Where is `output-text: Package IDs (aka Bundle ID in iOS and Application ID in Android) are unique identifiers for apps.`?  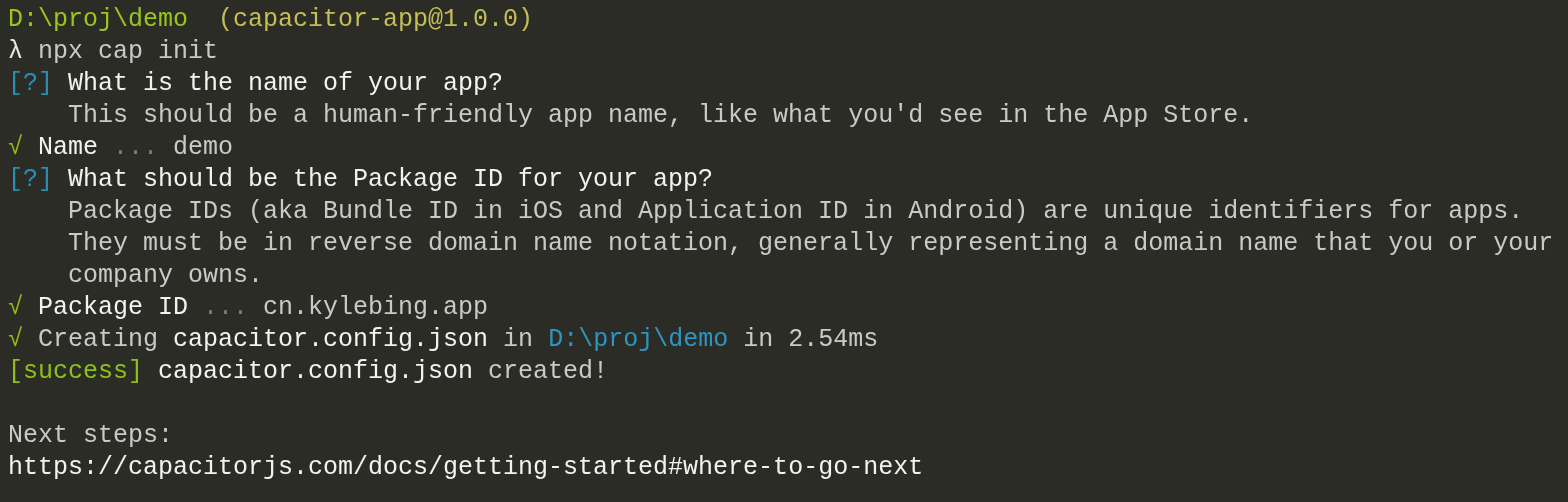
output-text: Package IDs (aka Bundle ID in iOS and Application ID in Android) are unique identifiers for apps. is located at coordinates (796, 212).